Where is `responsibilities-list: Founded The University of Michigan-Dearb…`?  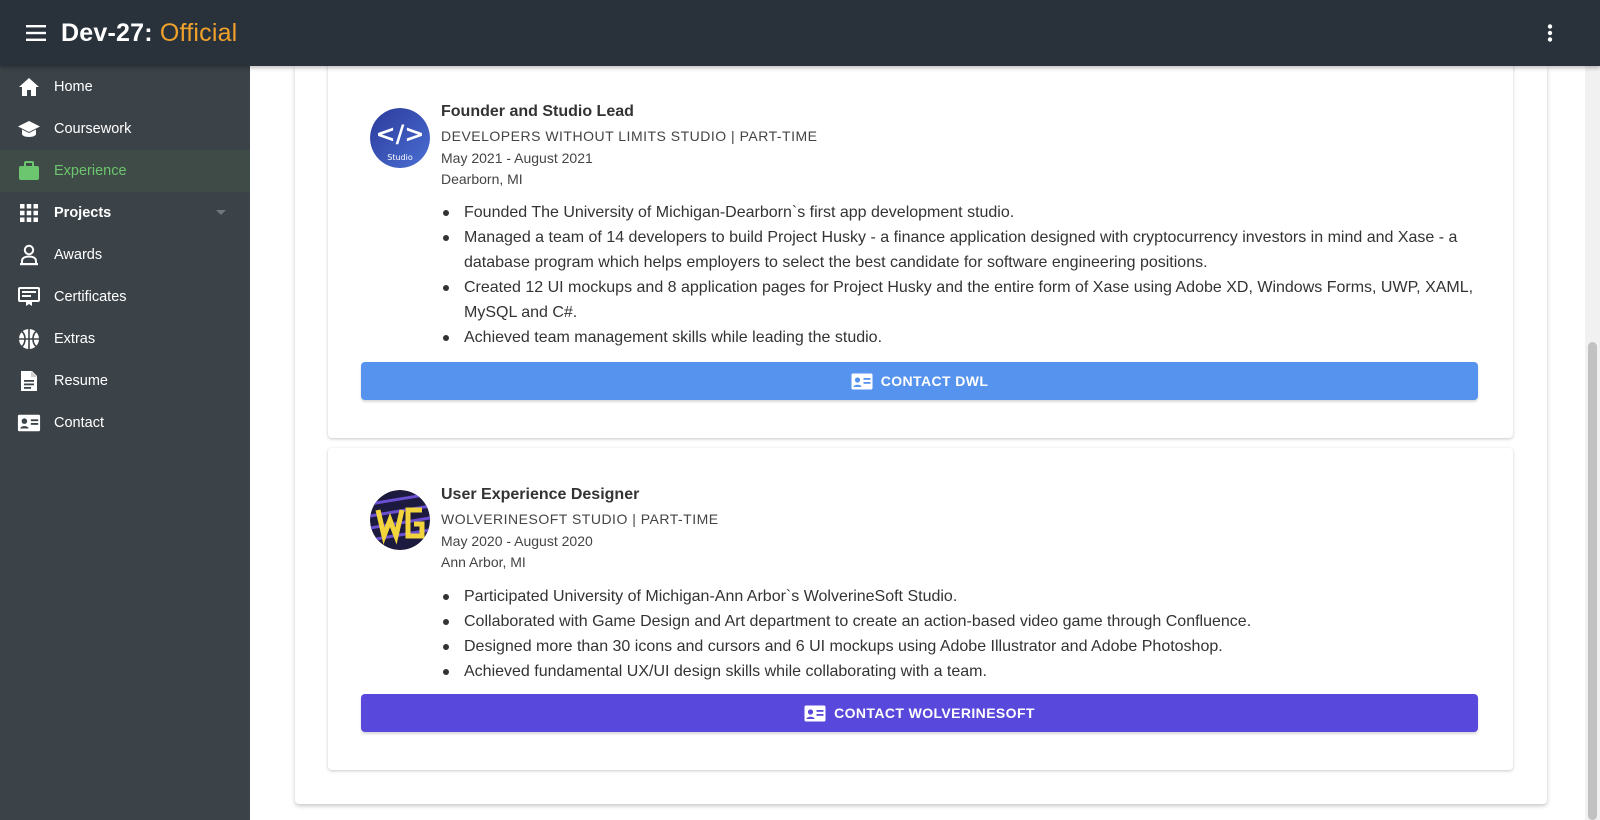 responsibilities-list: Founded The University of Michigan-Dearb… is located at coordinates (966, 275).